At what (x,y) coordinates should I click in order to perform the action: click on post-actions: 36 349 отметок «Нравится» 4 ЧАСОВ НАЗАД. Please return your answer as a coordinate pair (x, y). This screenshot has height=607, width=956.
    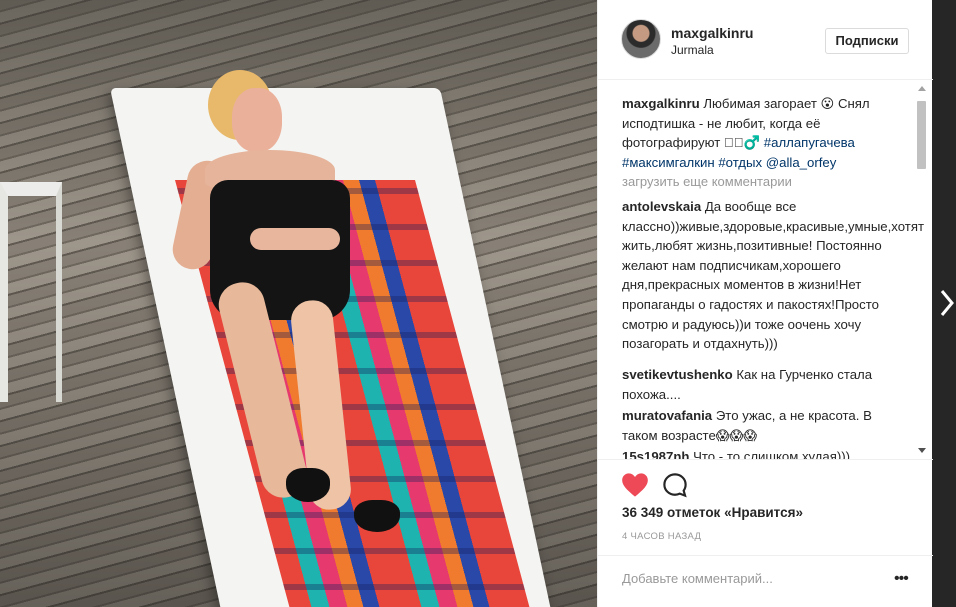
    Looking at the image, I should click on (765, 511).